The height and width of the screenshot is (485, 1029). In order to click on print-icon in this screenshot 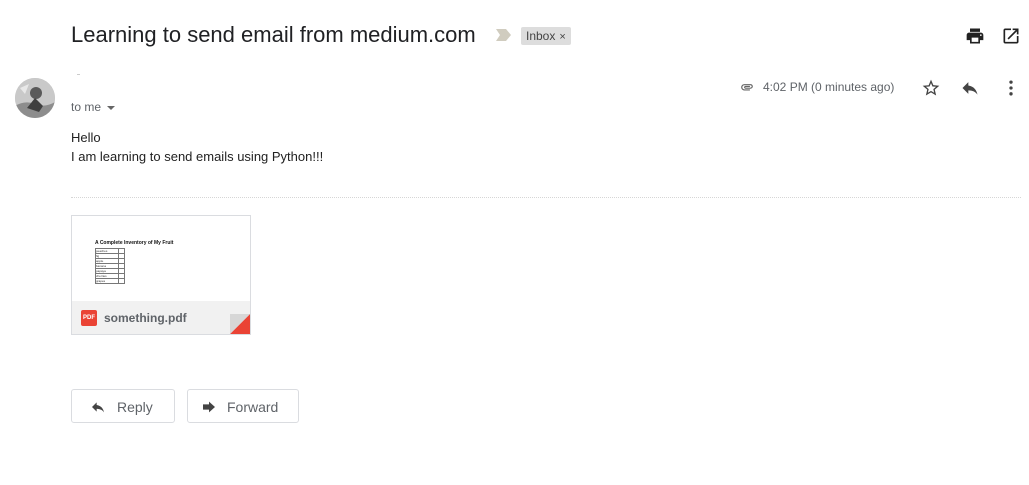, I will do `click(975, 36)`.